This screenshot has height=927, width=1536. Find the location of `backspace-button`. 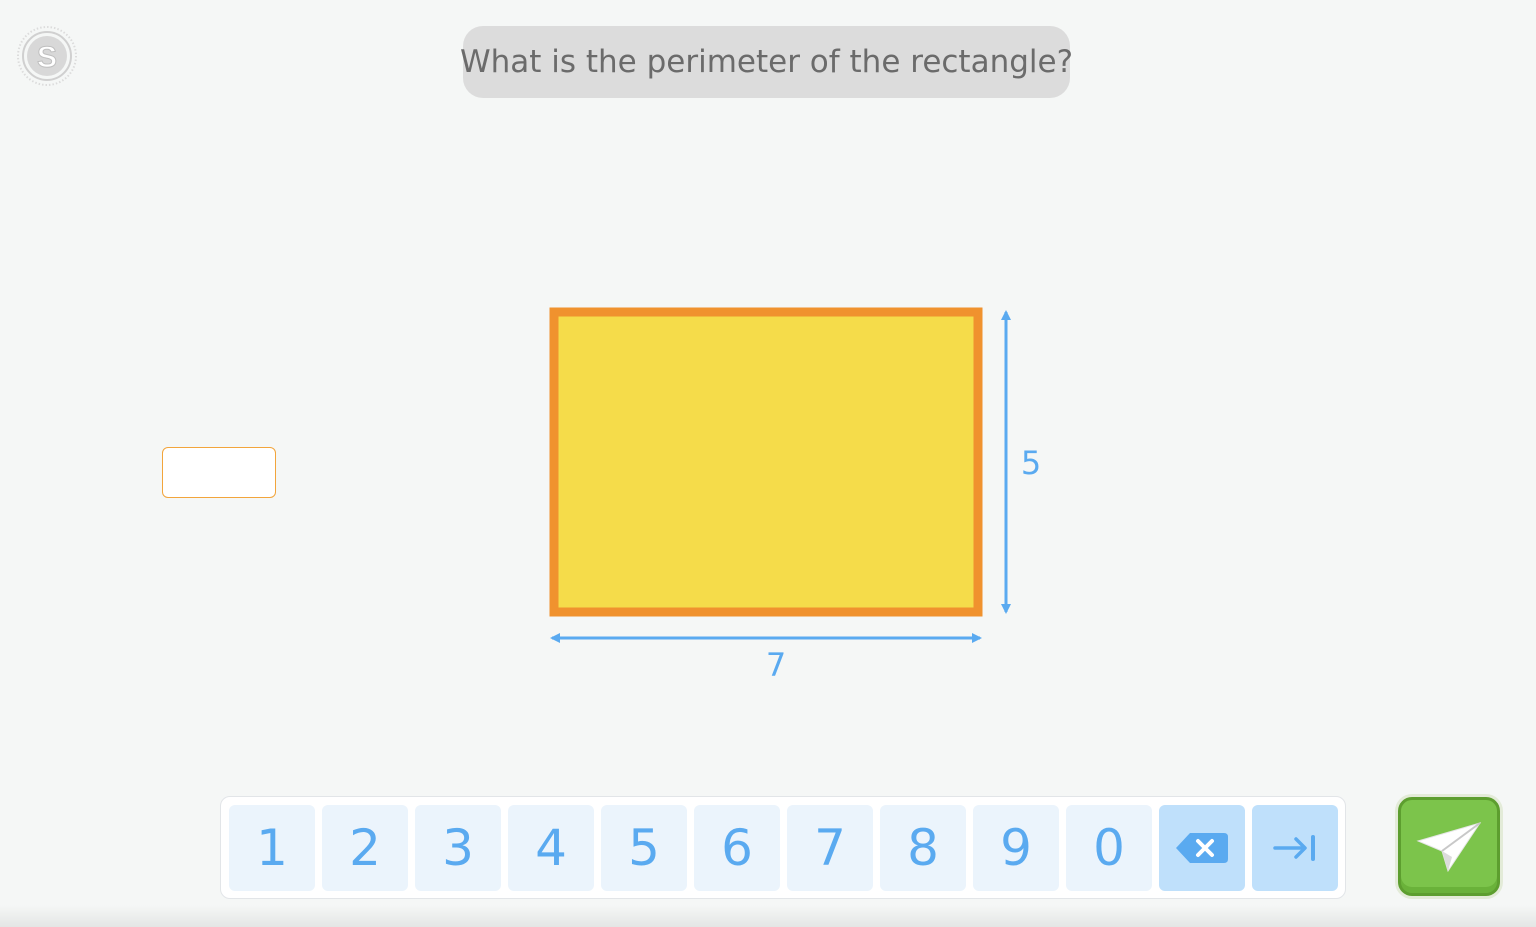

backspace-button is located at coordinates (1202, 848).